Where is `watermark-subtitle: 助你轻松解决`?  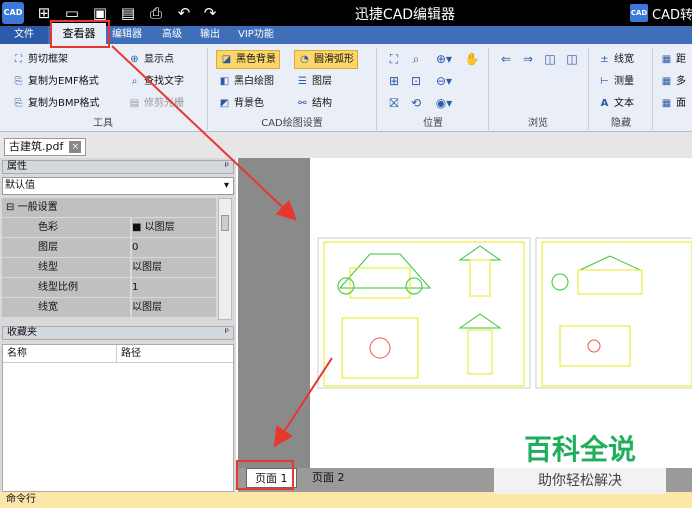 watermark-subtitle: 助你轻松解决 is located at coordinates (580, 481).